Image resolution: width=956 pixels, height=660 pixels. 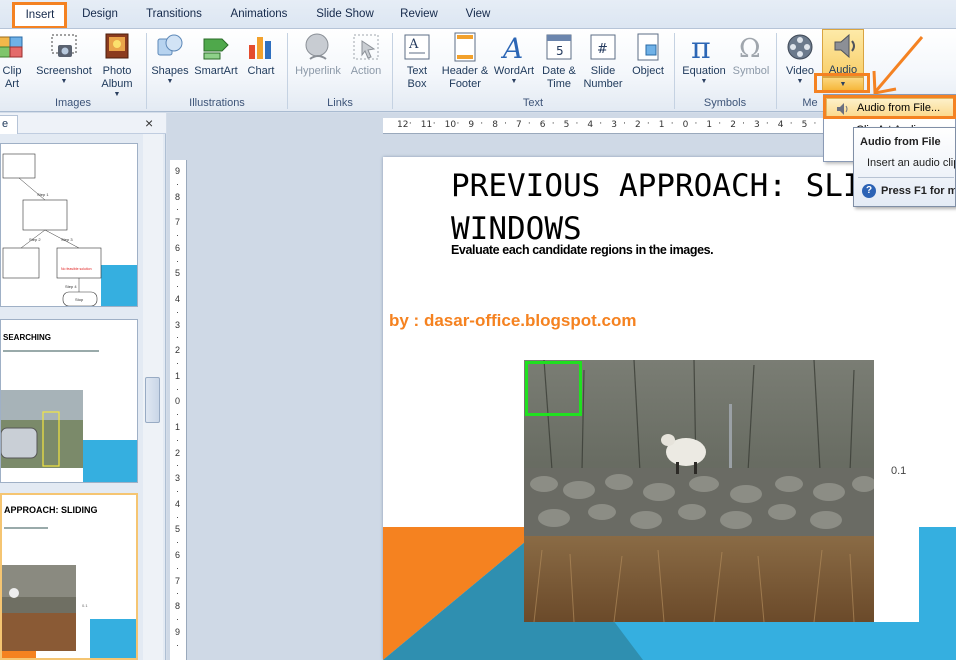 I want to click on wordart-button: A WordArt ▼, so click(x=514, y=58).